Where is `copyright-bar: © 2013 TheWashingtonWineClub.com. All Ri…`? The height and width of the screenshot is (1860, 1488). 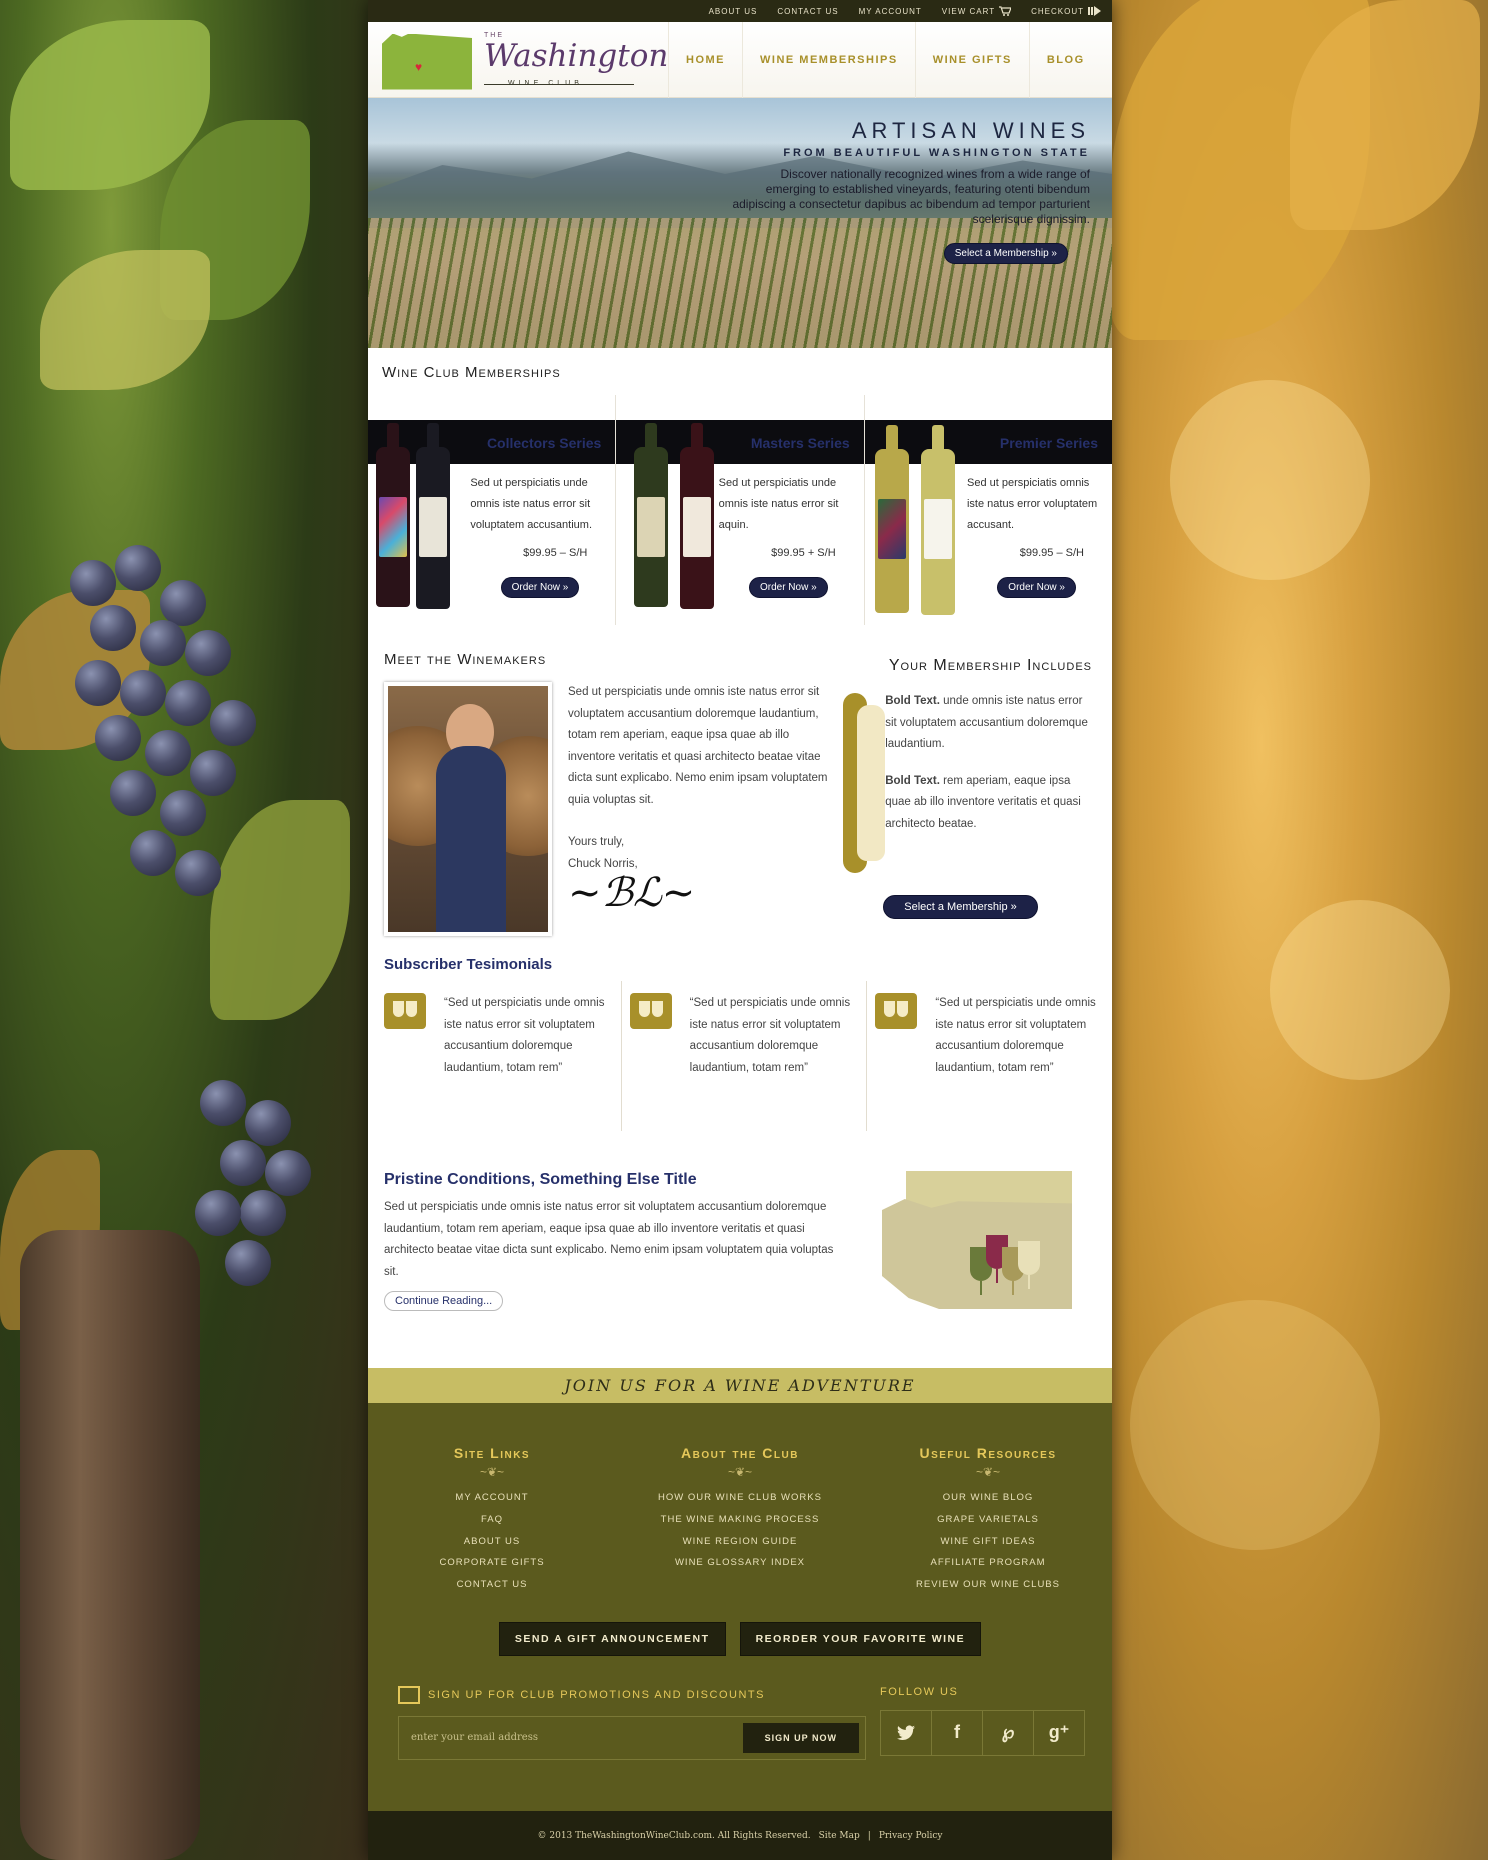
copyright-bar: © 2013 TheWashingtonWineClub.com. All Ri… is located at coordinates (740, 1835).